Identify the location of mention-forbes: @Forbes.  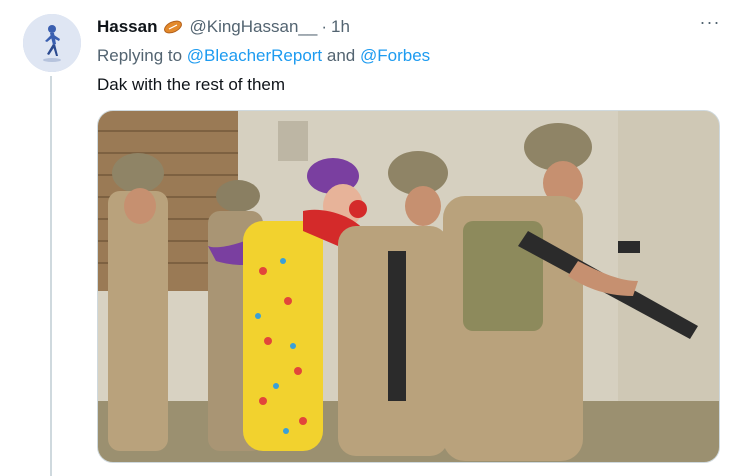
(395, 55).